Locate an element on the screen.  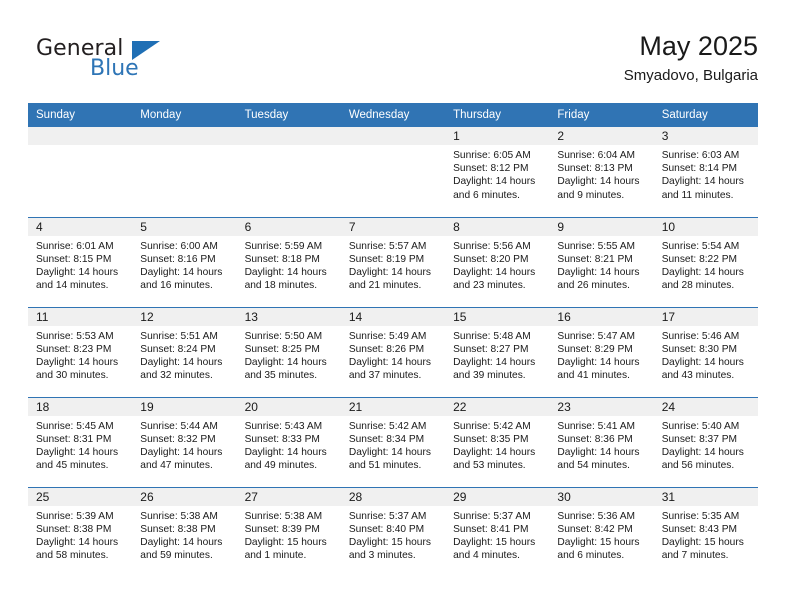
daylight-text: Daylight: 14 hours and 41 minutes. is located at coordinates (598, 369).